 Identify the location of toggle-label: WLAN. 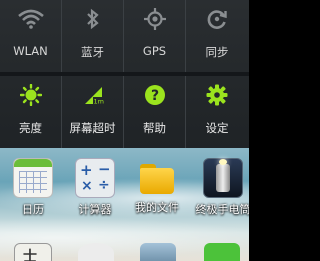
(30, 51).